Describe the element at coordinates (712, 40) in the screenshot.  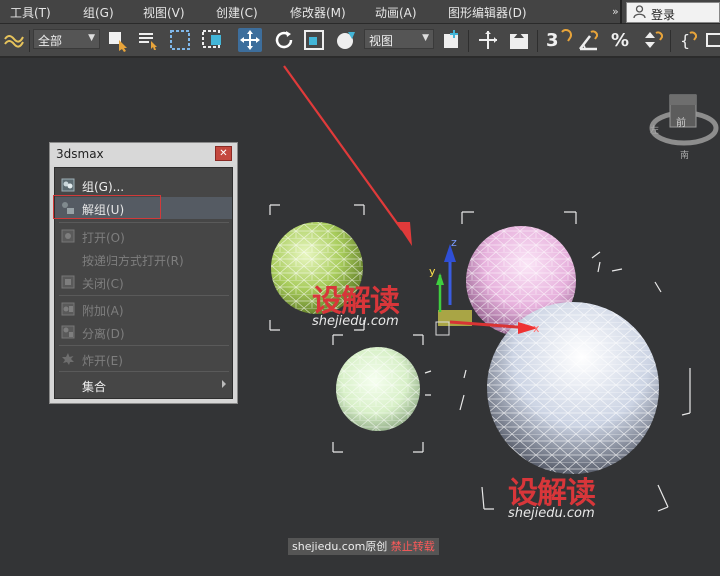
I see `edit-named-selection-icon` at that location.